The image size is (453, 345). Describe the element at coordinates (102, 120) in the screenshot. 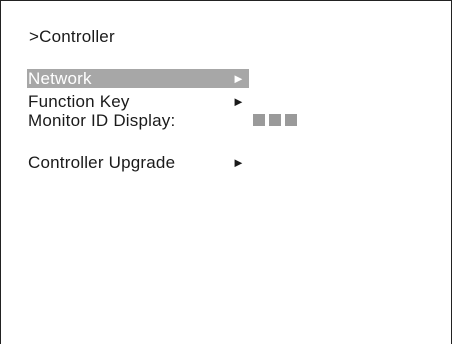

I see `menu-item-label: Monitor ID Display:` at that location.